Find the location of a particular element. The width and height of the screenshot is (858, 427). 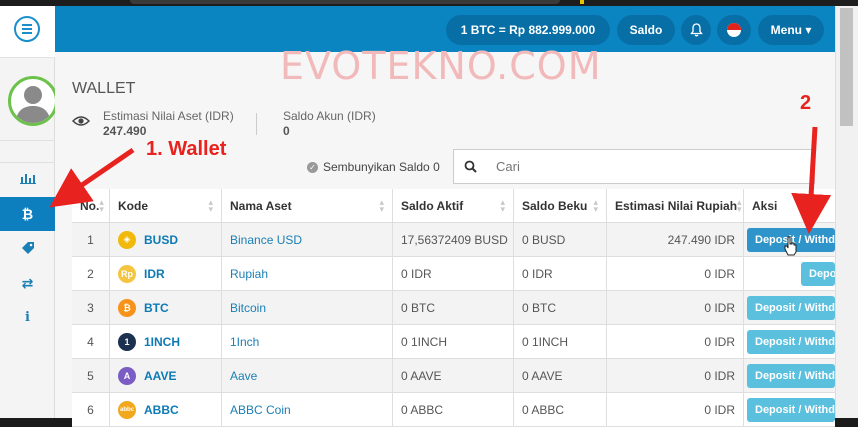

active-balance: 0 ABBC is located at coordinates (453, 409).